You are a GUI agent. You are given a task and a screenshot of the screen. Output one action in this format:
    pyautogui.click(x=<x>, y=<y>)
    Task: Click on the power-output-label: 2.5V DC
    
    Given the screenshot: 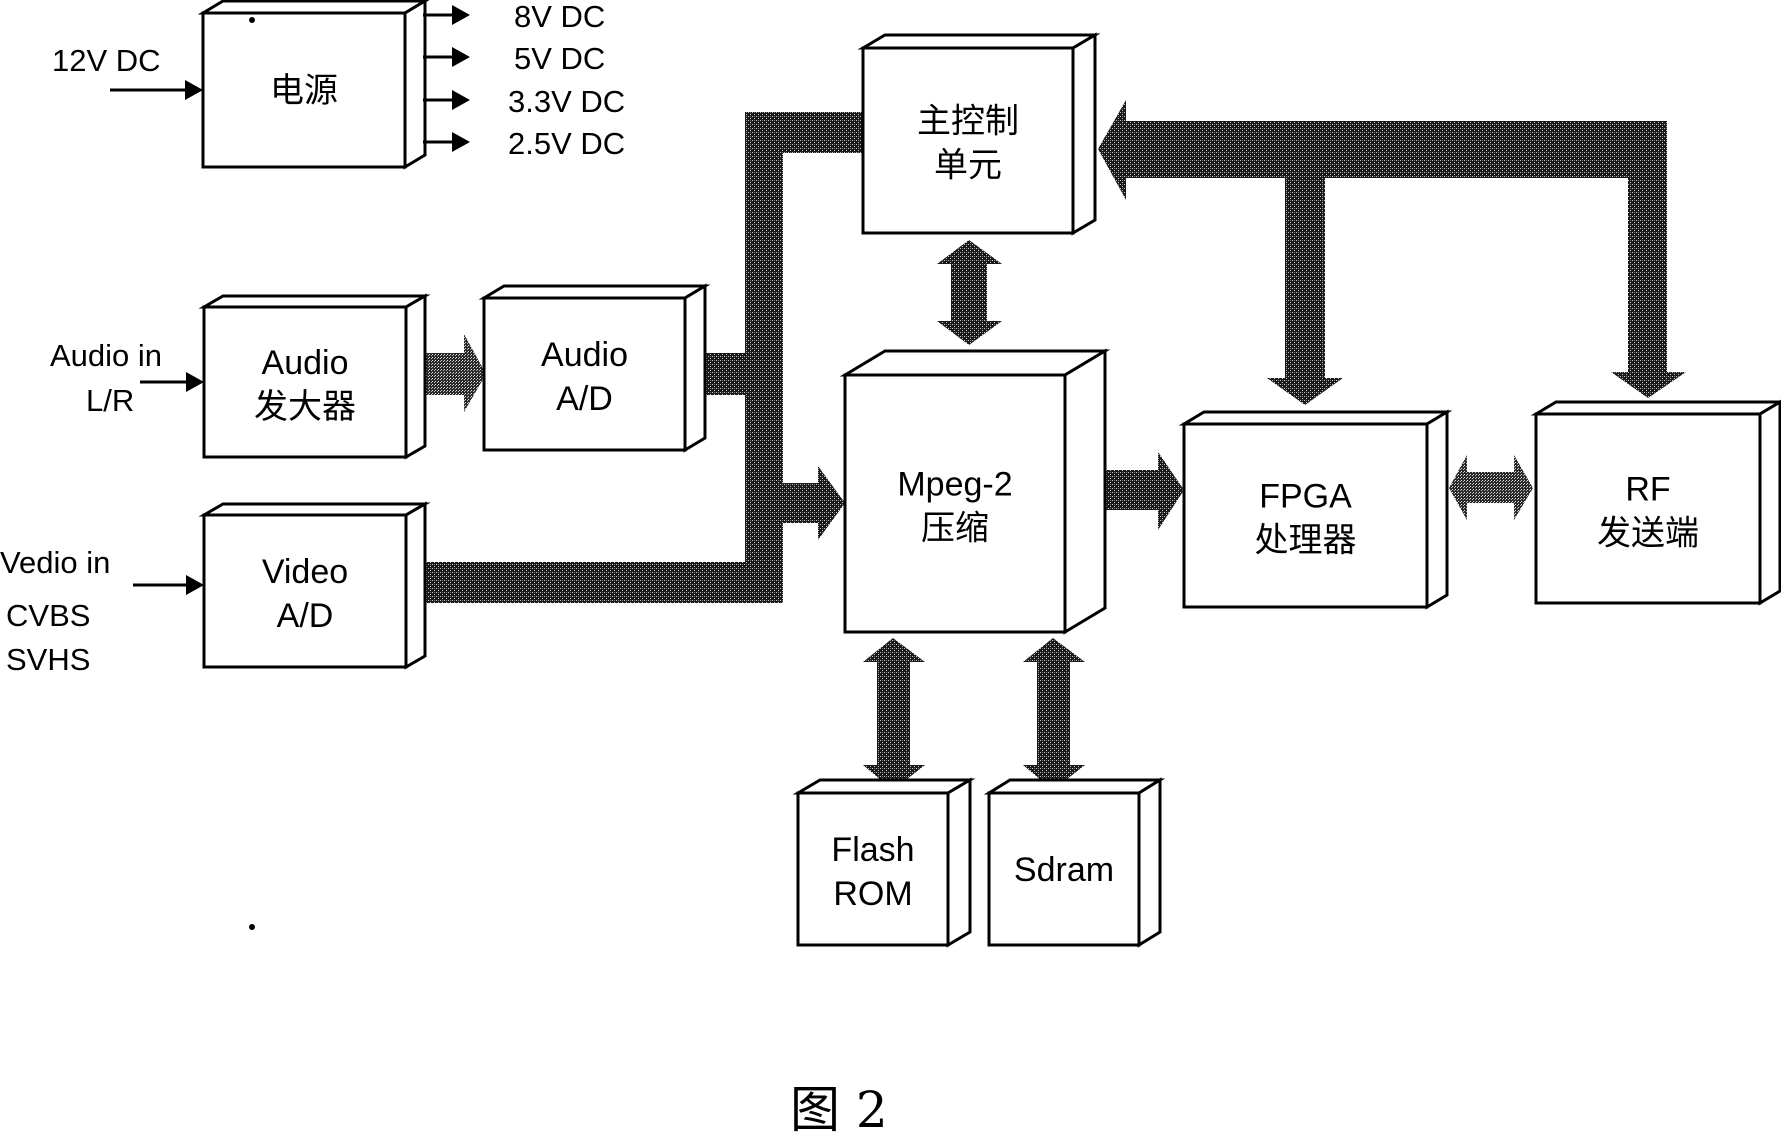 What is the action you would take?
    pyautogui.click(x=566, y=143)
    